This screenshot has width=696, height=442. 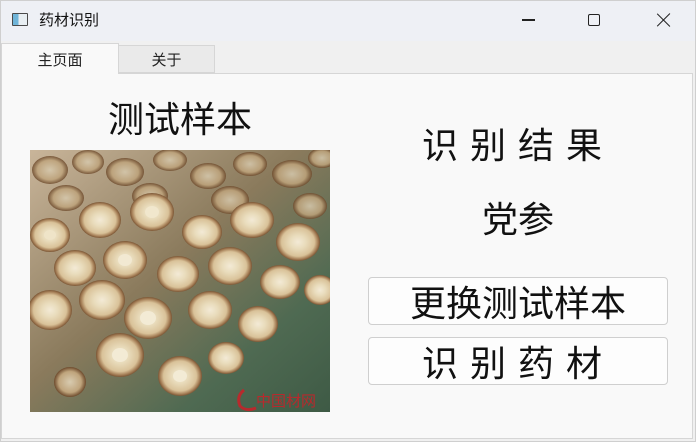 I want to click on result-value: 党参, so click(x=517, y=220).